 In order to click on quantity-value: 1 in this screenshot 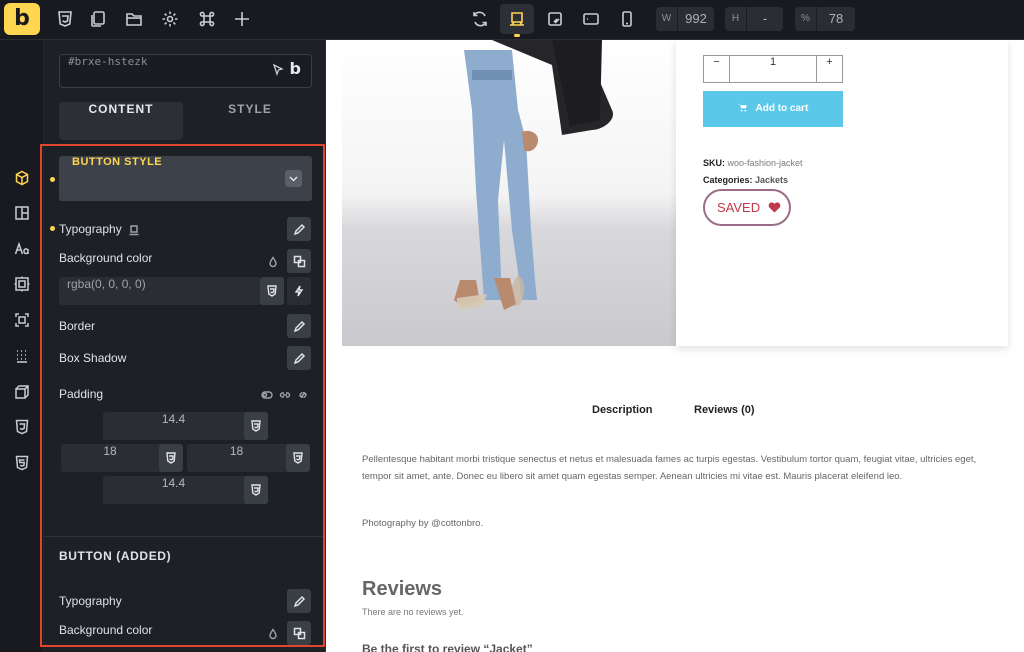, I will do `click(773, 69)`.